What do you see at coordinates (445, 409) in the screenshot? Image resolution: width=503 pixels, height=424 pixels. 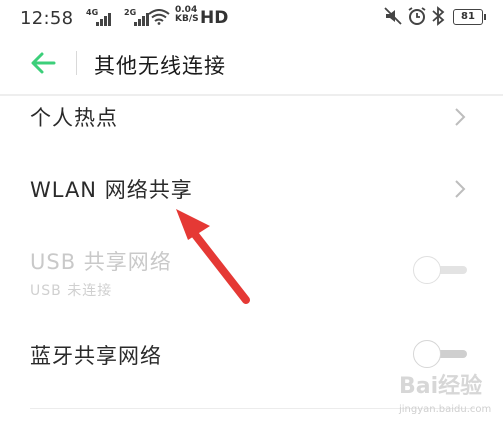 I see `watermark-url: jingyan.baidu.com` at bounding box center [445, 409].